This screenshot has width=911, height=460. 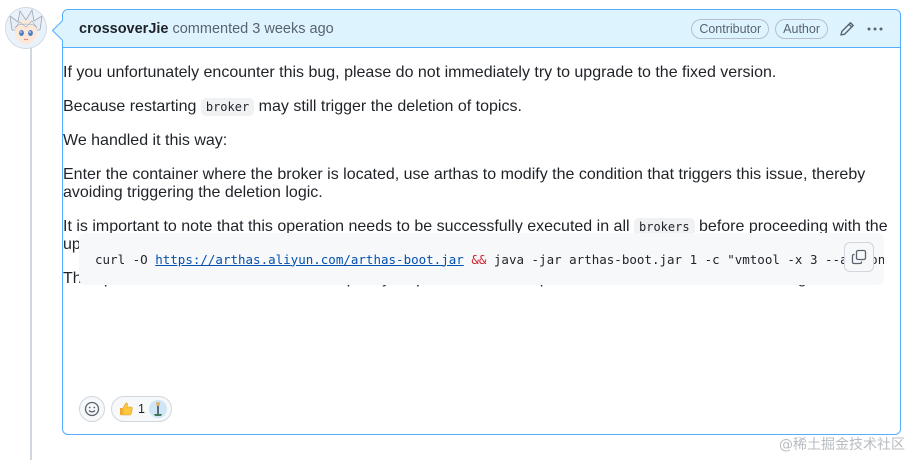 I want to click on comment-meta: commented 3 weeks ago, so click(x=252, y=29).